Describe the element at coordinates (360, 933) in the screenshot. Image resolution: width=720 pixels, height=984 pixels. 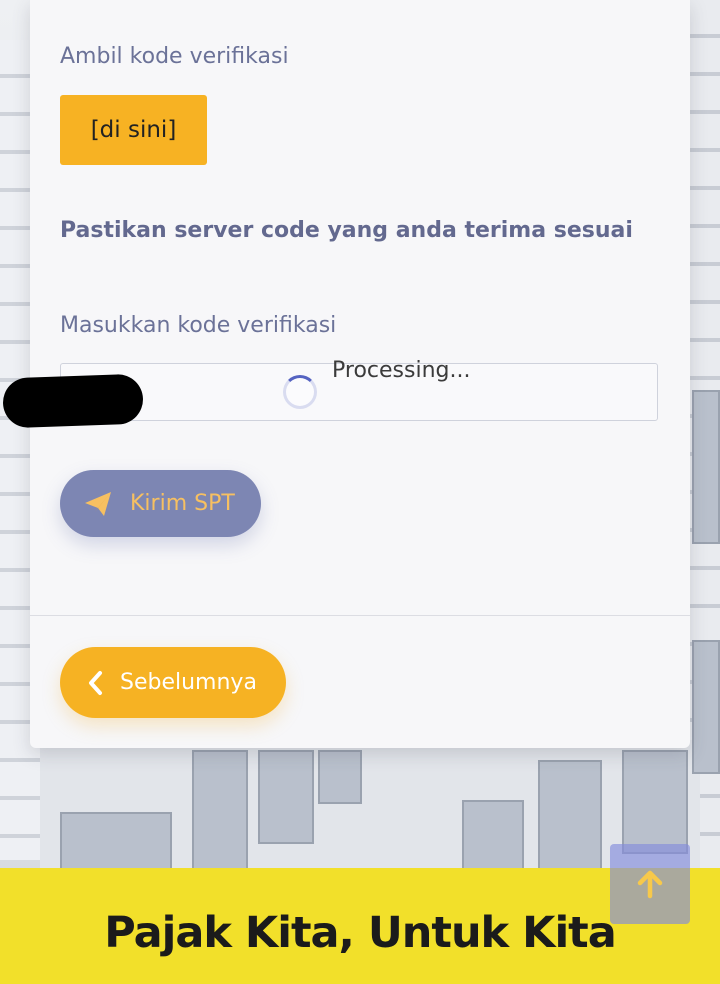
I see `footer-tagline: Pajak Kita, Untuk Kita` at that location.